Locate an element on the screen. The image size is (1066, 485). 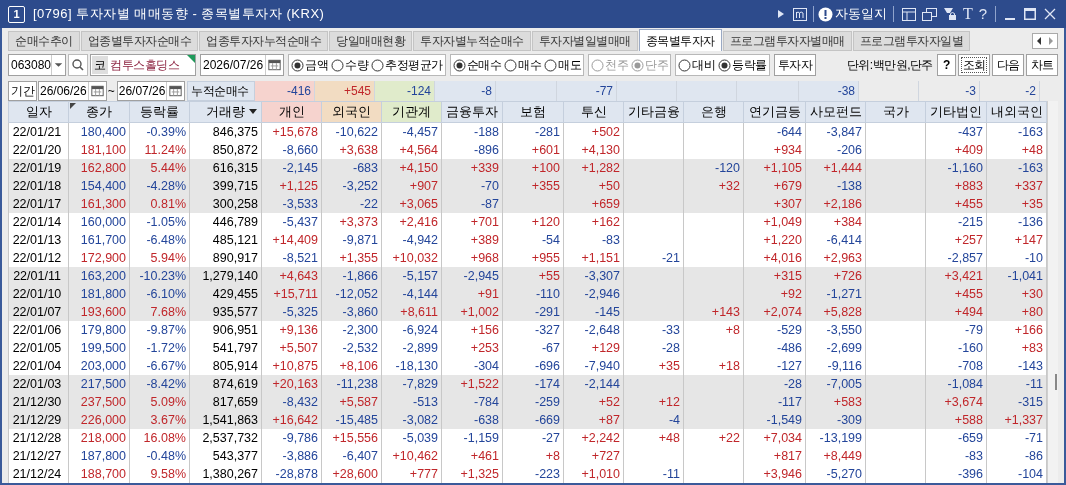
maximize-icon is located at coordinates (1030, 14).